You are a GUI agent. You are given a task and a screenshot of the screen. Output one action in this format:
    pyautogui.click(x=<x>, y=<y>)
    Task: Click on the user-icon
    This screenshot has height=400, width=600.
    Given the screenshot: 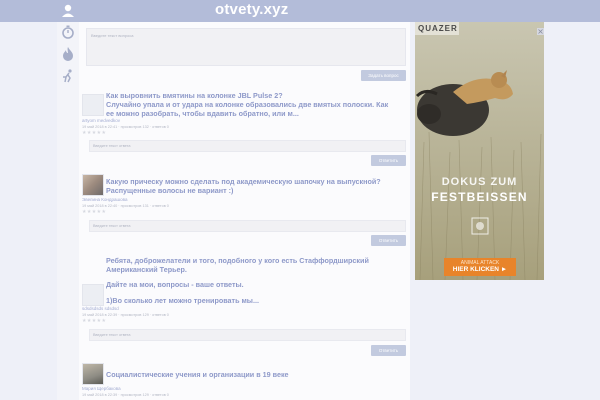 What is the action you would take?
    pyautogui.click(x=68, y=11)
    